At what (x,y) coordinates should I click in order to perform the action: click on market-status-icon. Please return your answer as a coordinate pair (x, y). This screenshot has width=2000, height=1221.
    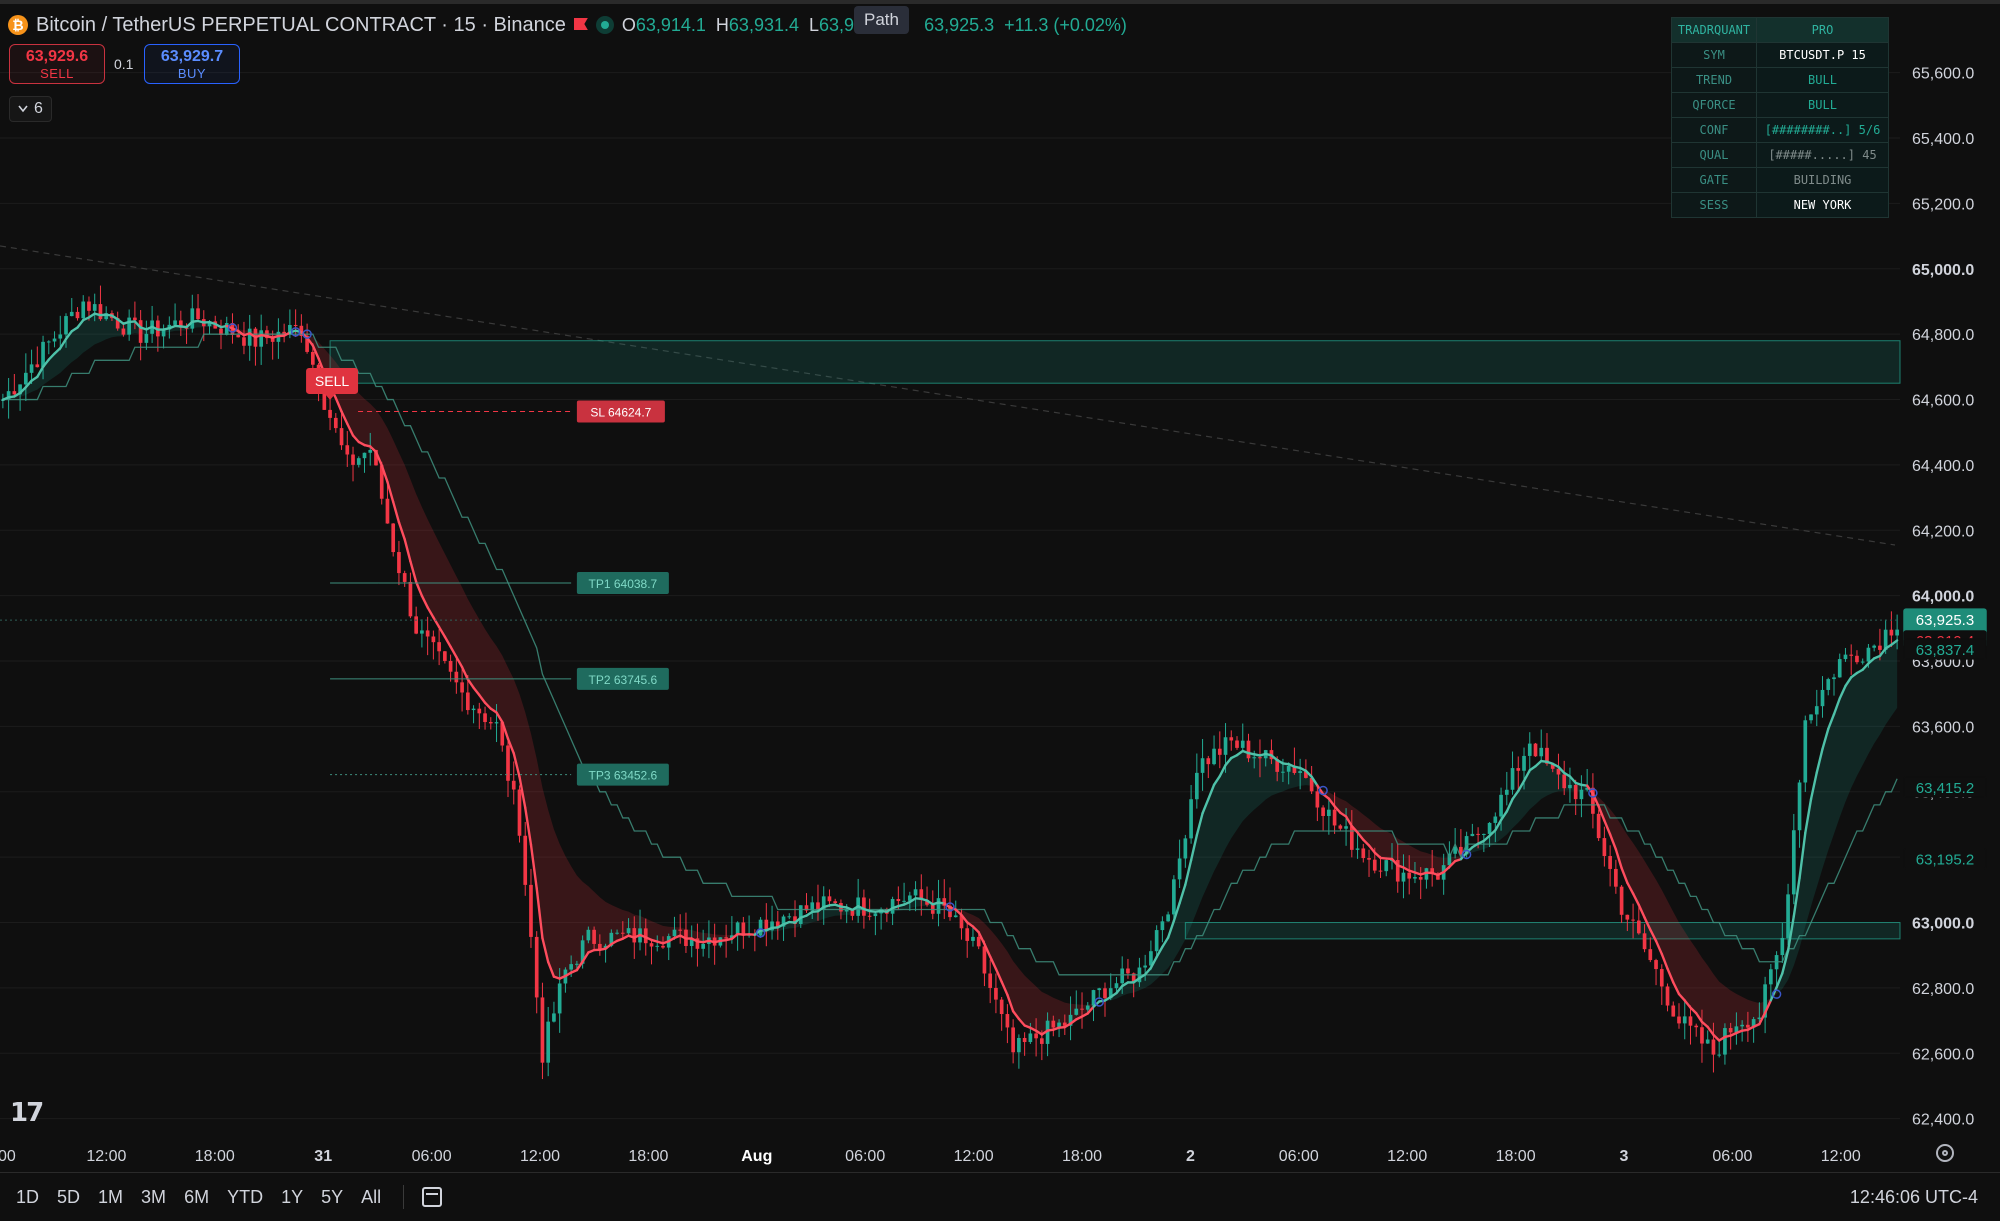
    Looking at the image, I should click on (605, 25).